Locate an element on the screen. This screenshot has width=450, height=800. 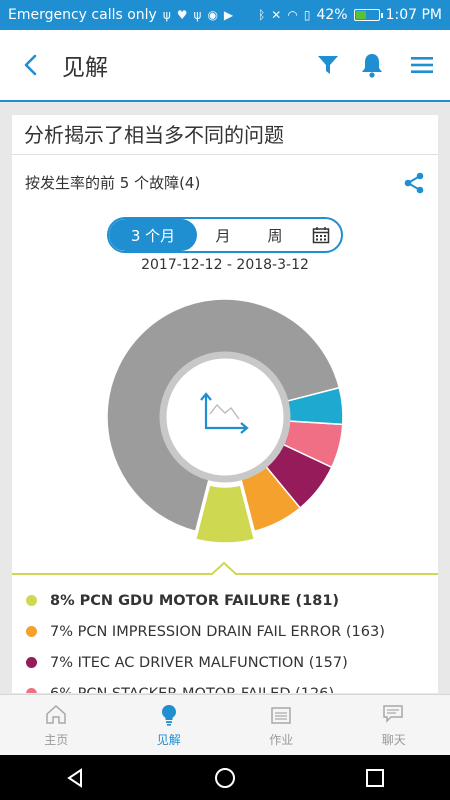
segment-3-months: 3 个月 is located at coordinates (153, 235).